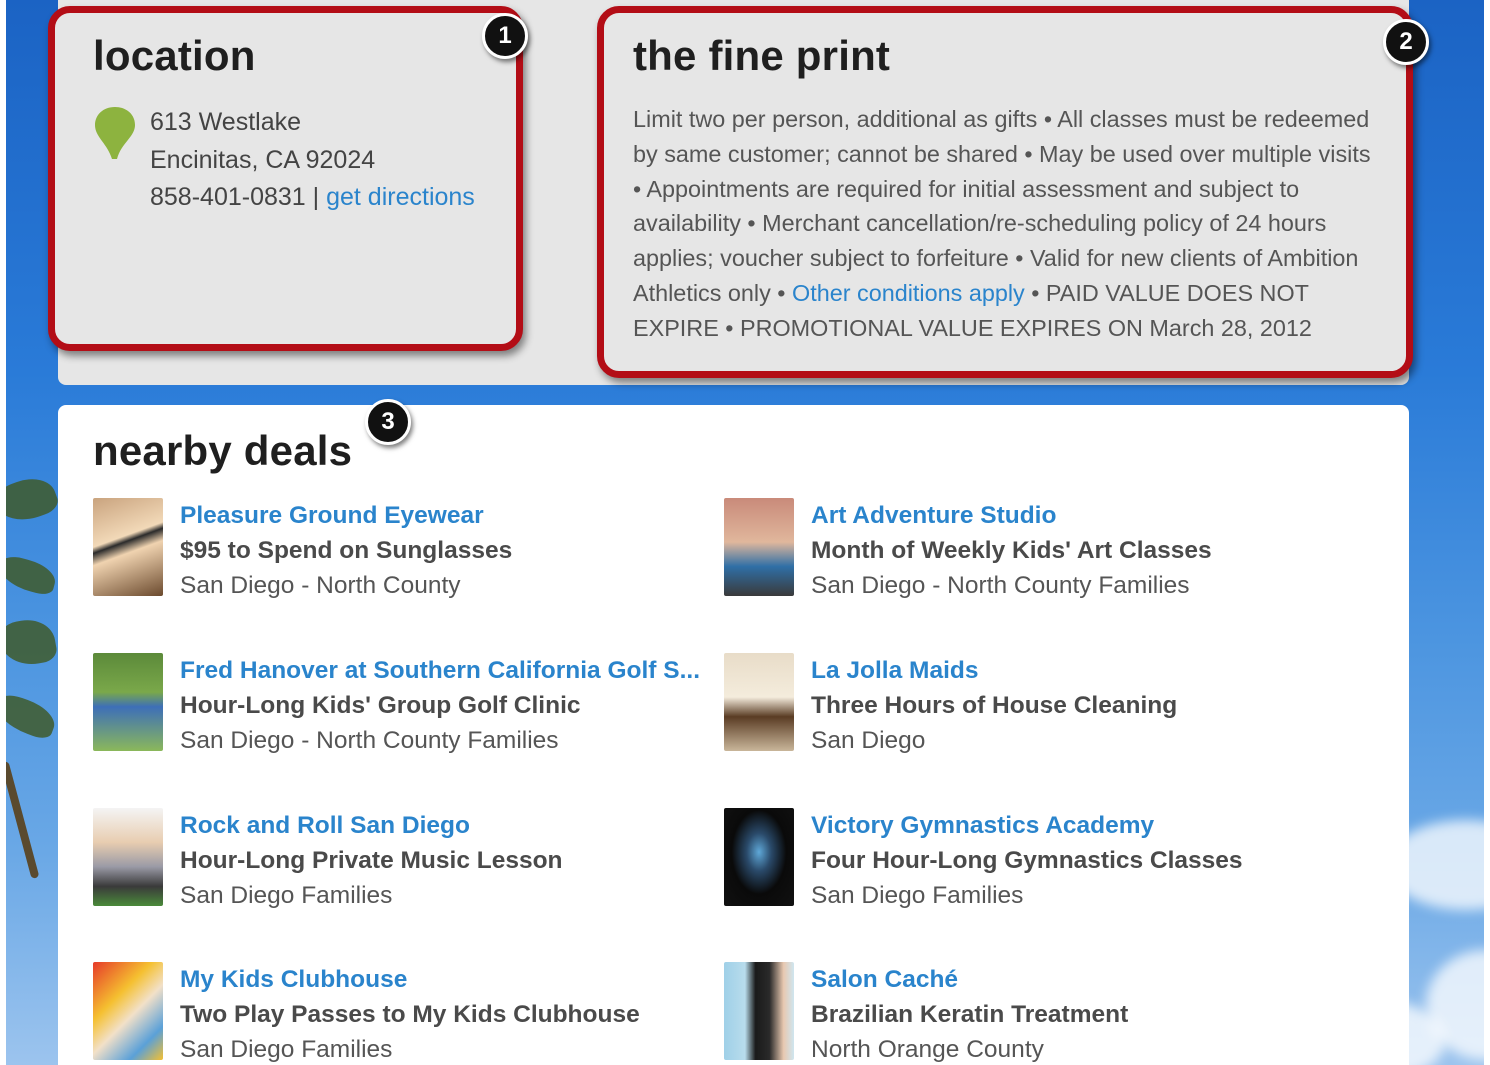 Image resolution: width=1490 pixels, height=1065 pixels. What do you see at coordinates (505, 36) in the screenshot?
I see `marker-1: 1` at bounding box center [505, 36].